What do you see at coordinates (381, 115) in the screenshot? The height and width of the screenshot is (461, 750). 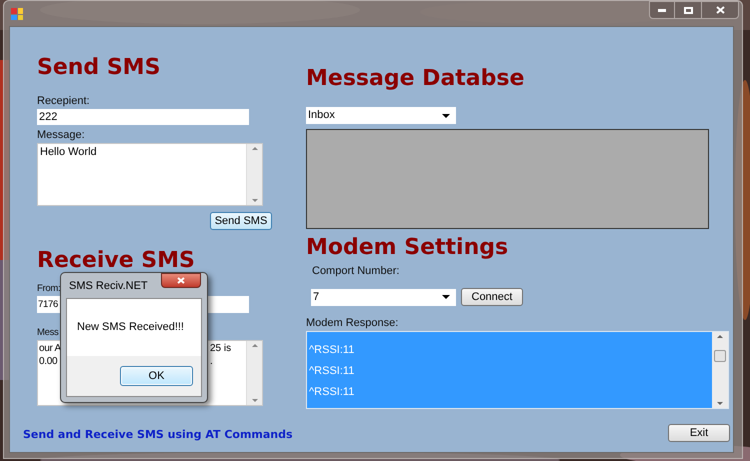 I see `folder-dropdown: Inbox` at bounding box center [381, 115].